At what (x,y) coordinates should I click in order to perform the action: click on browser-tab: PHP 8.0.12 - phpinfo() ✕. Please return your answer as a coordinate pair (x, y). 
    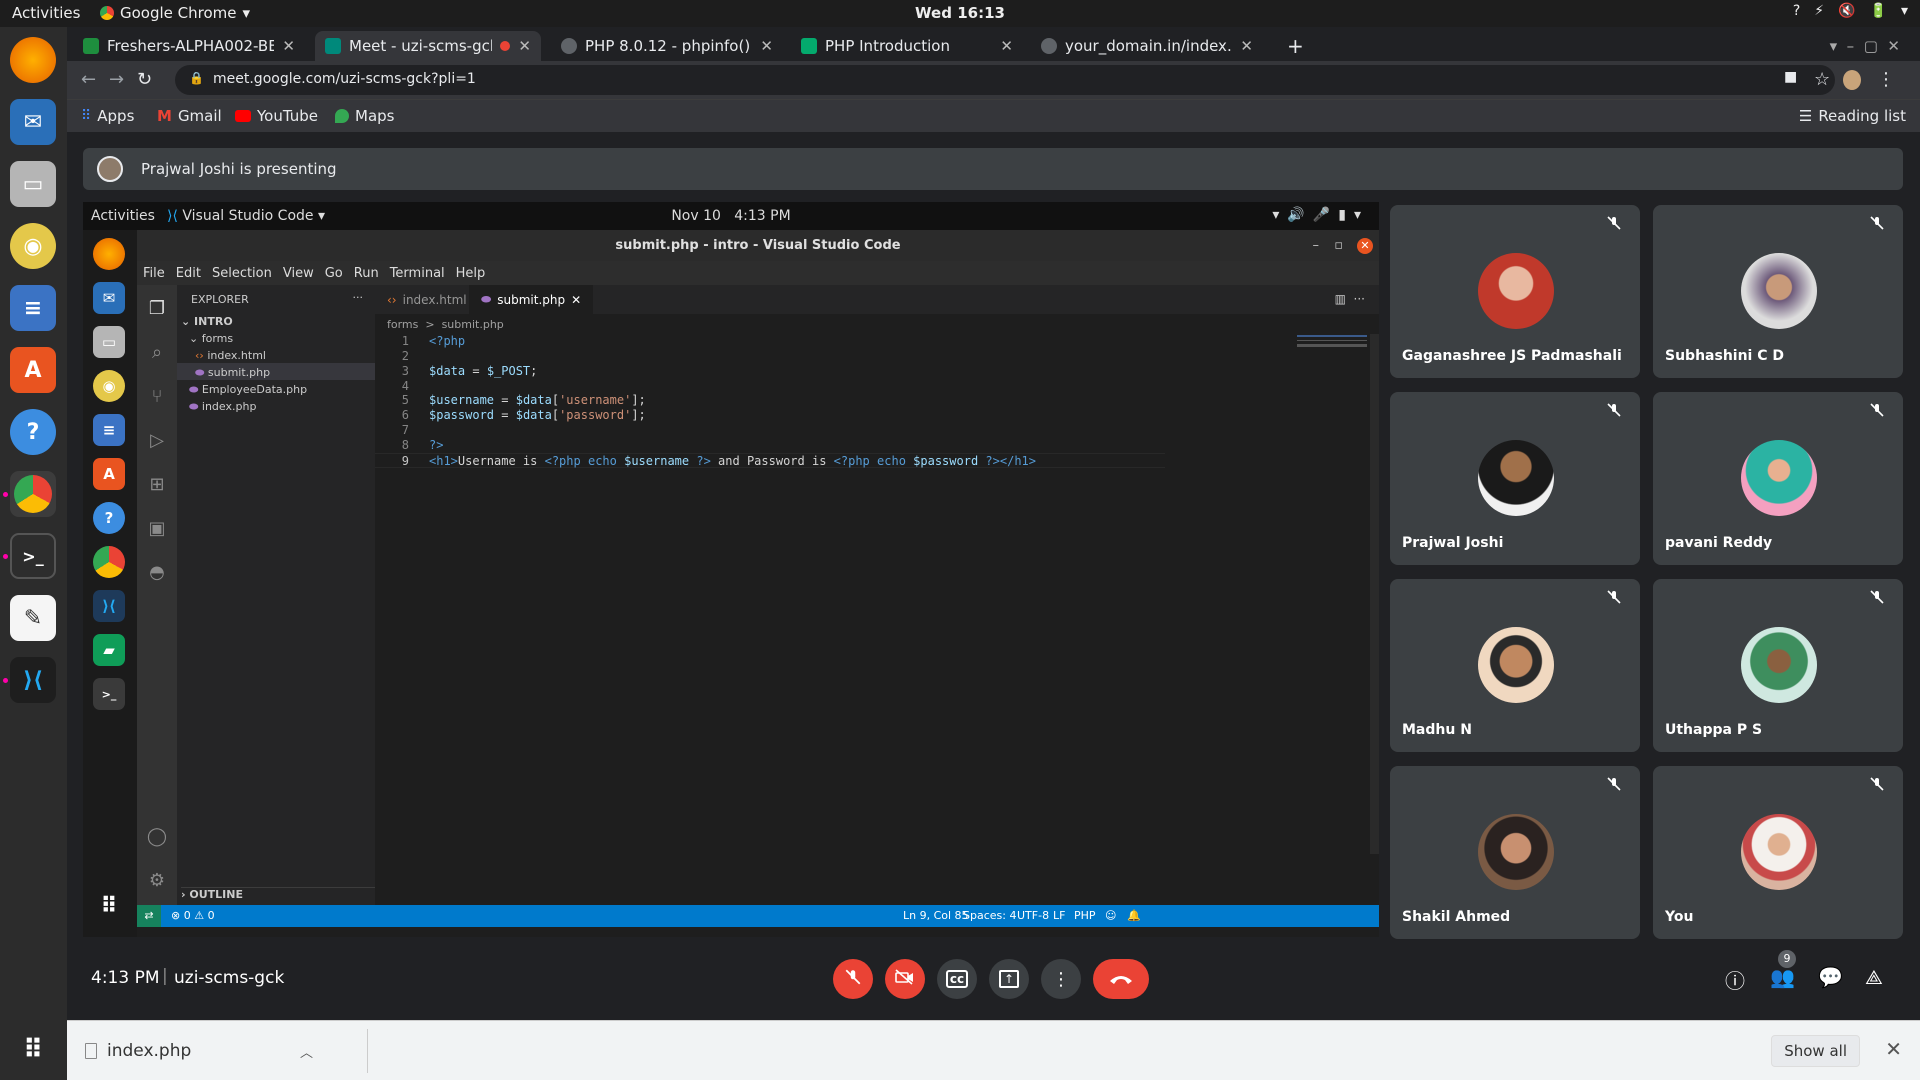
    Looking at the image, I should click on (667, 46).